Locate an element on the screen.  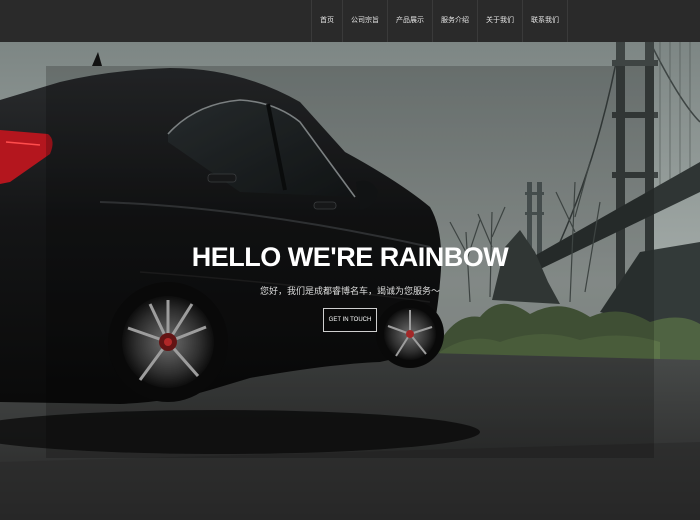
nav-item-purpose: 公司宗旨 is located at coordinates (364, 21).